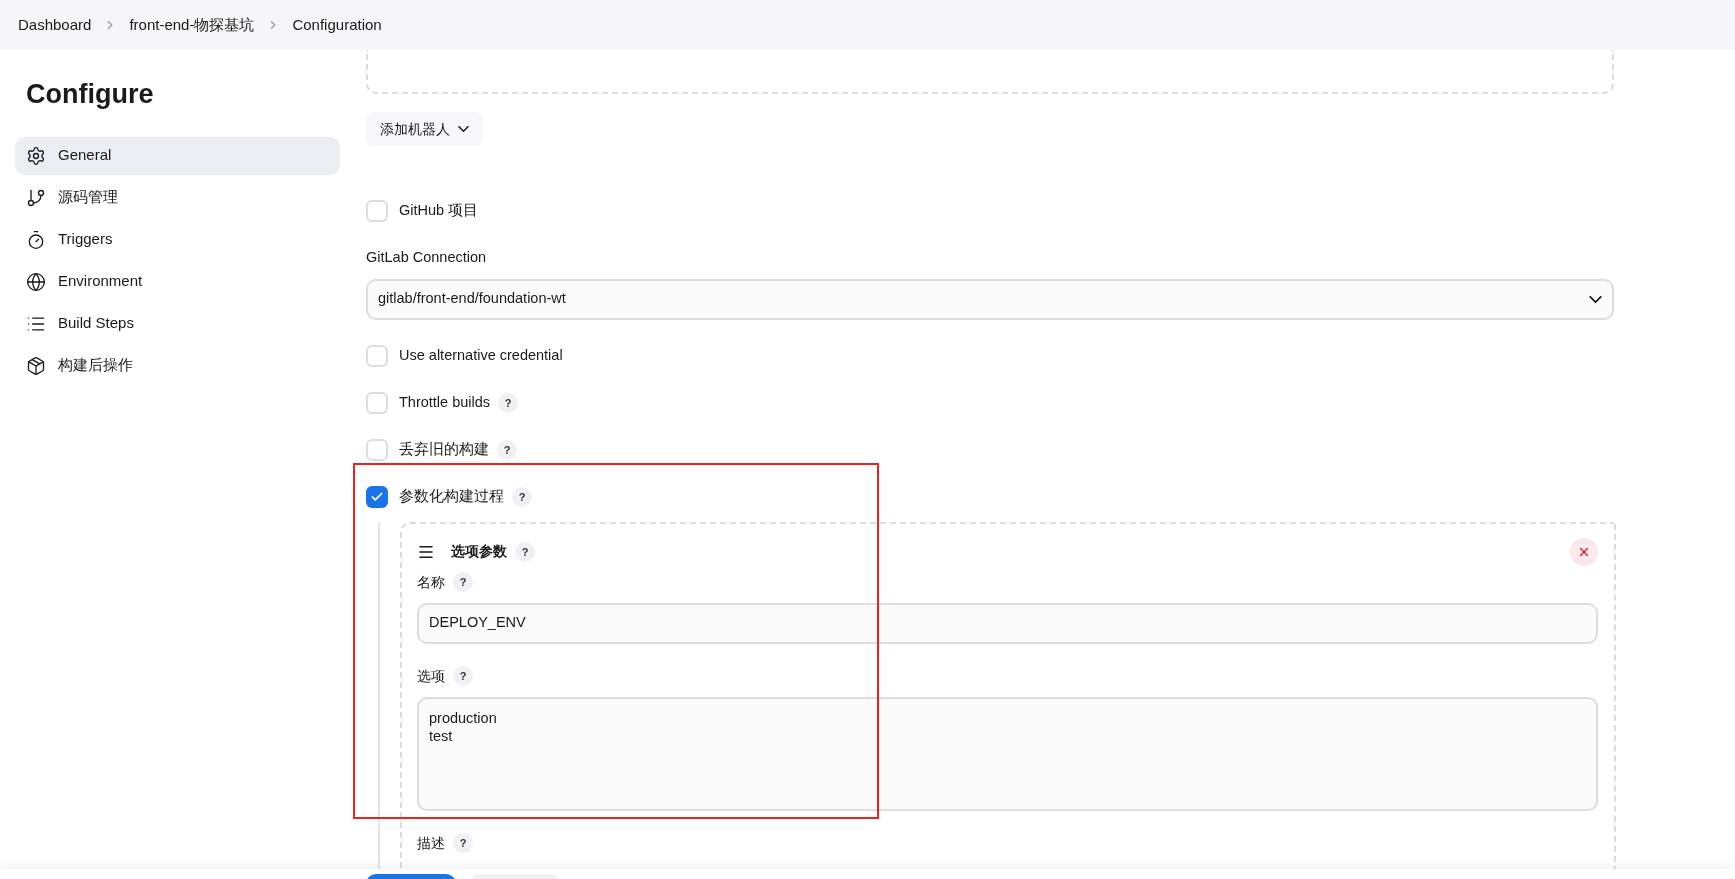 This screenshot has width=1735, height=879. I want to click on choices-textarea: production test, so click(1007, 753).